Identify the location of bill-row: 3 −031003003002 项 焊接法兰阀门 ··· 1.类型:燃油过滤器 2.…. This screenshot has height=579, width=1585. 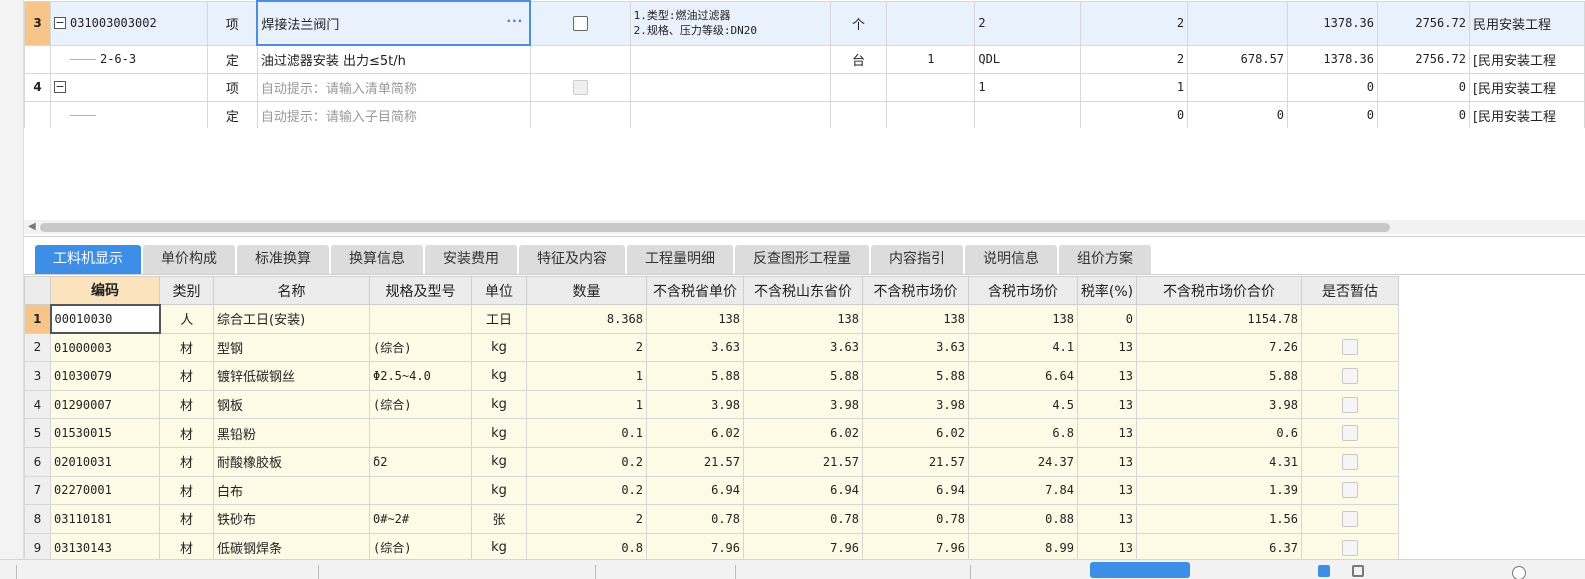
(804, 23).